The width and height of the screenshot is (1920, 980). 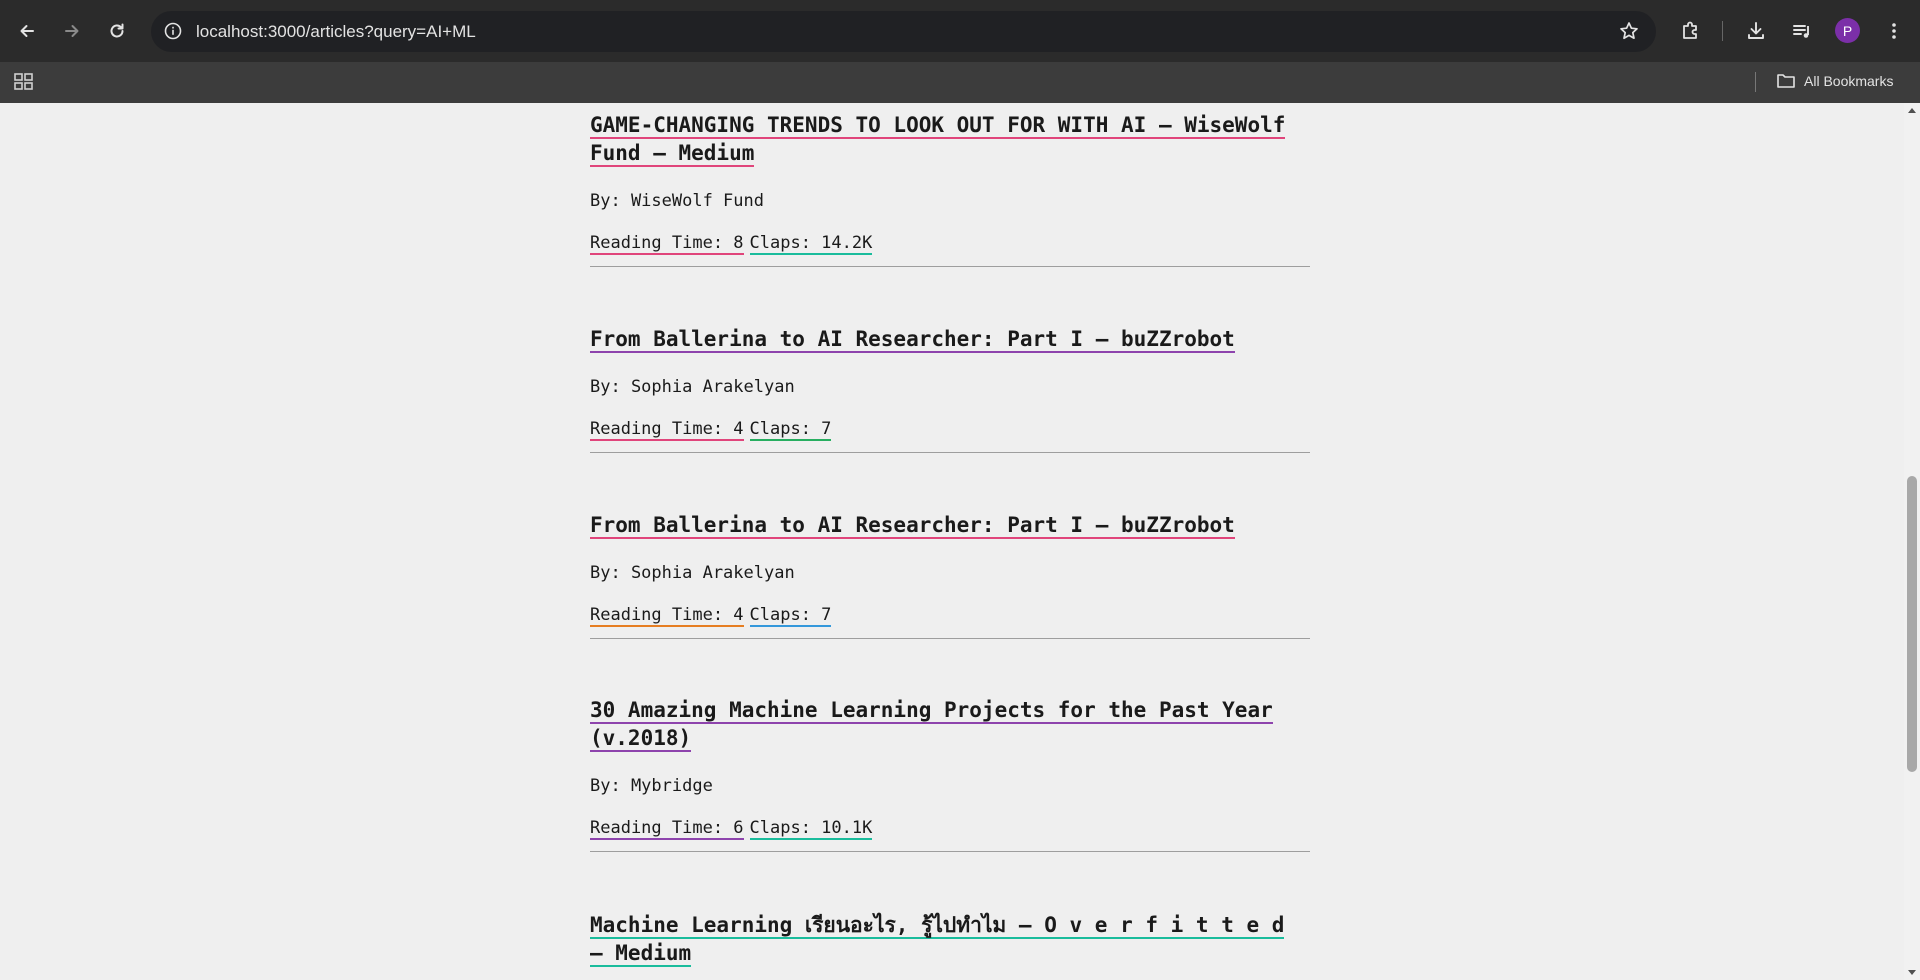 I want to click on back-button, so click(x=27, y=31).